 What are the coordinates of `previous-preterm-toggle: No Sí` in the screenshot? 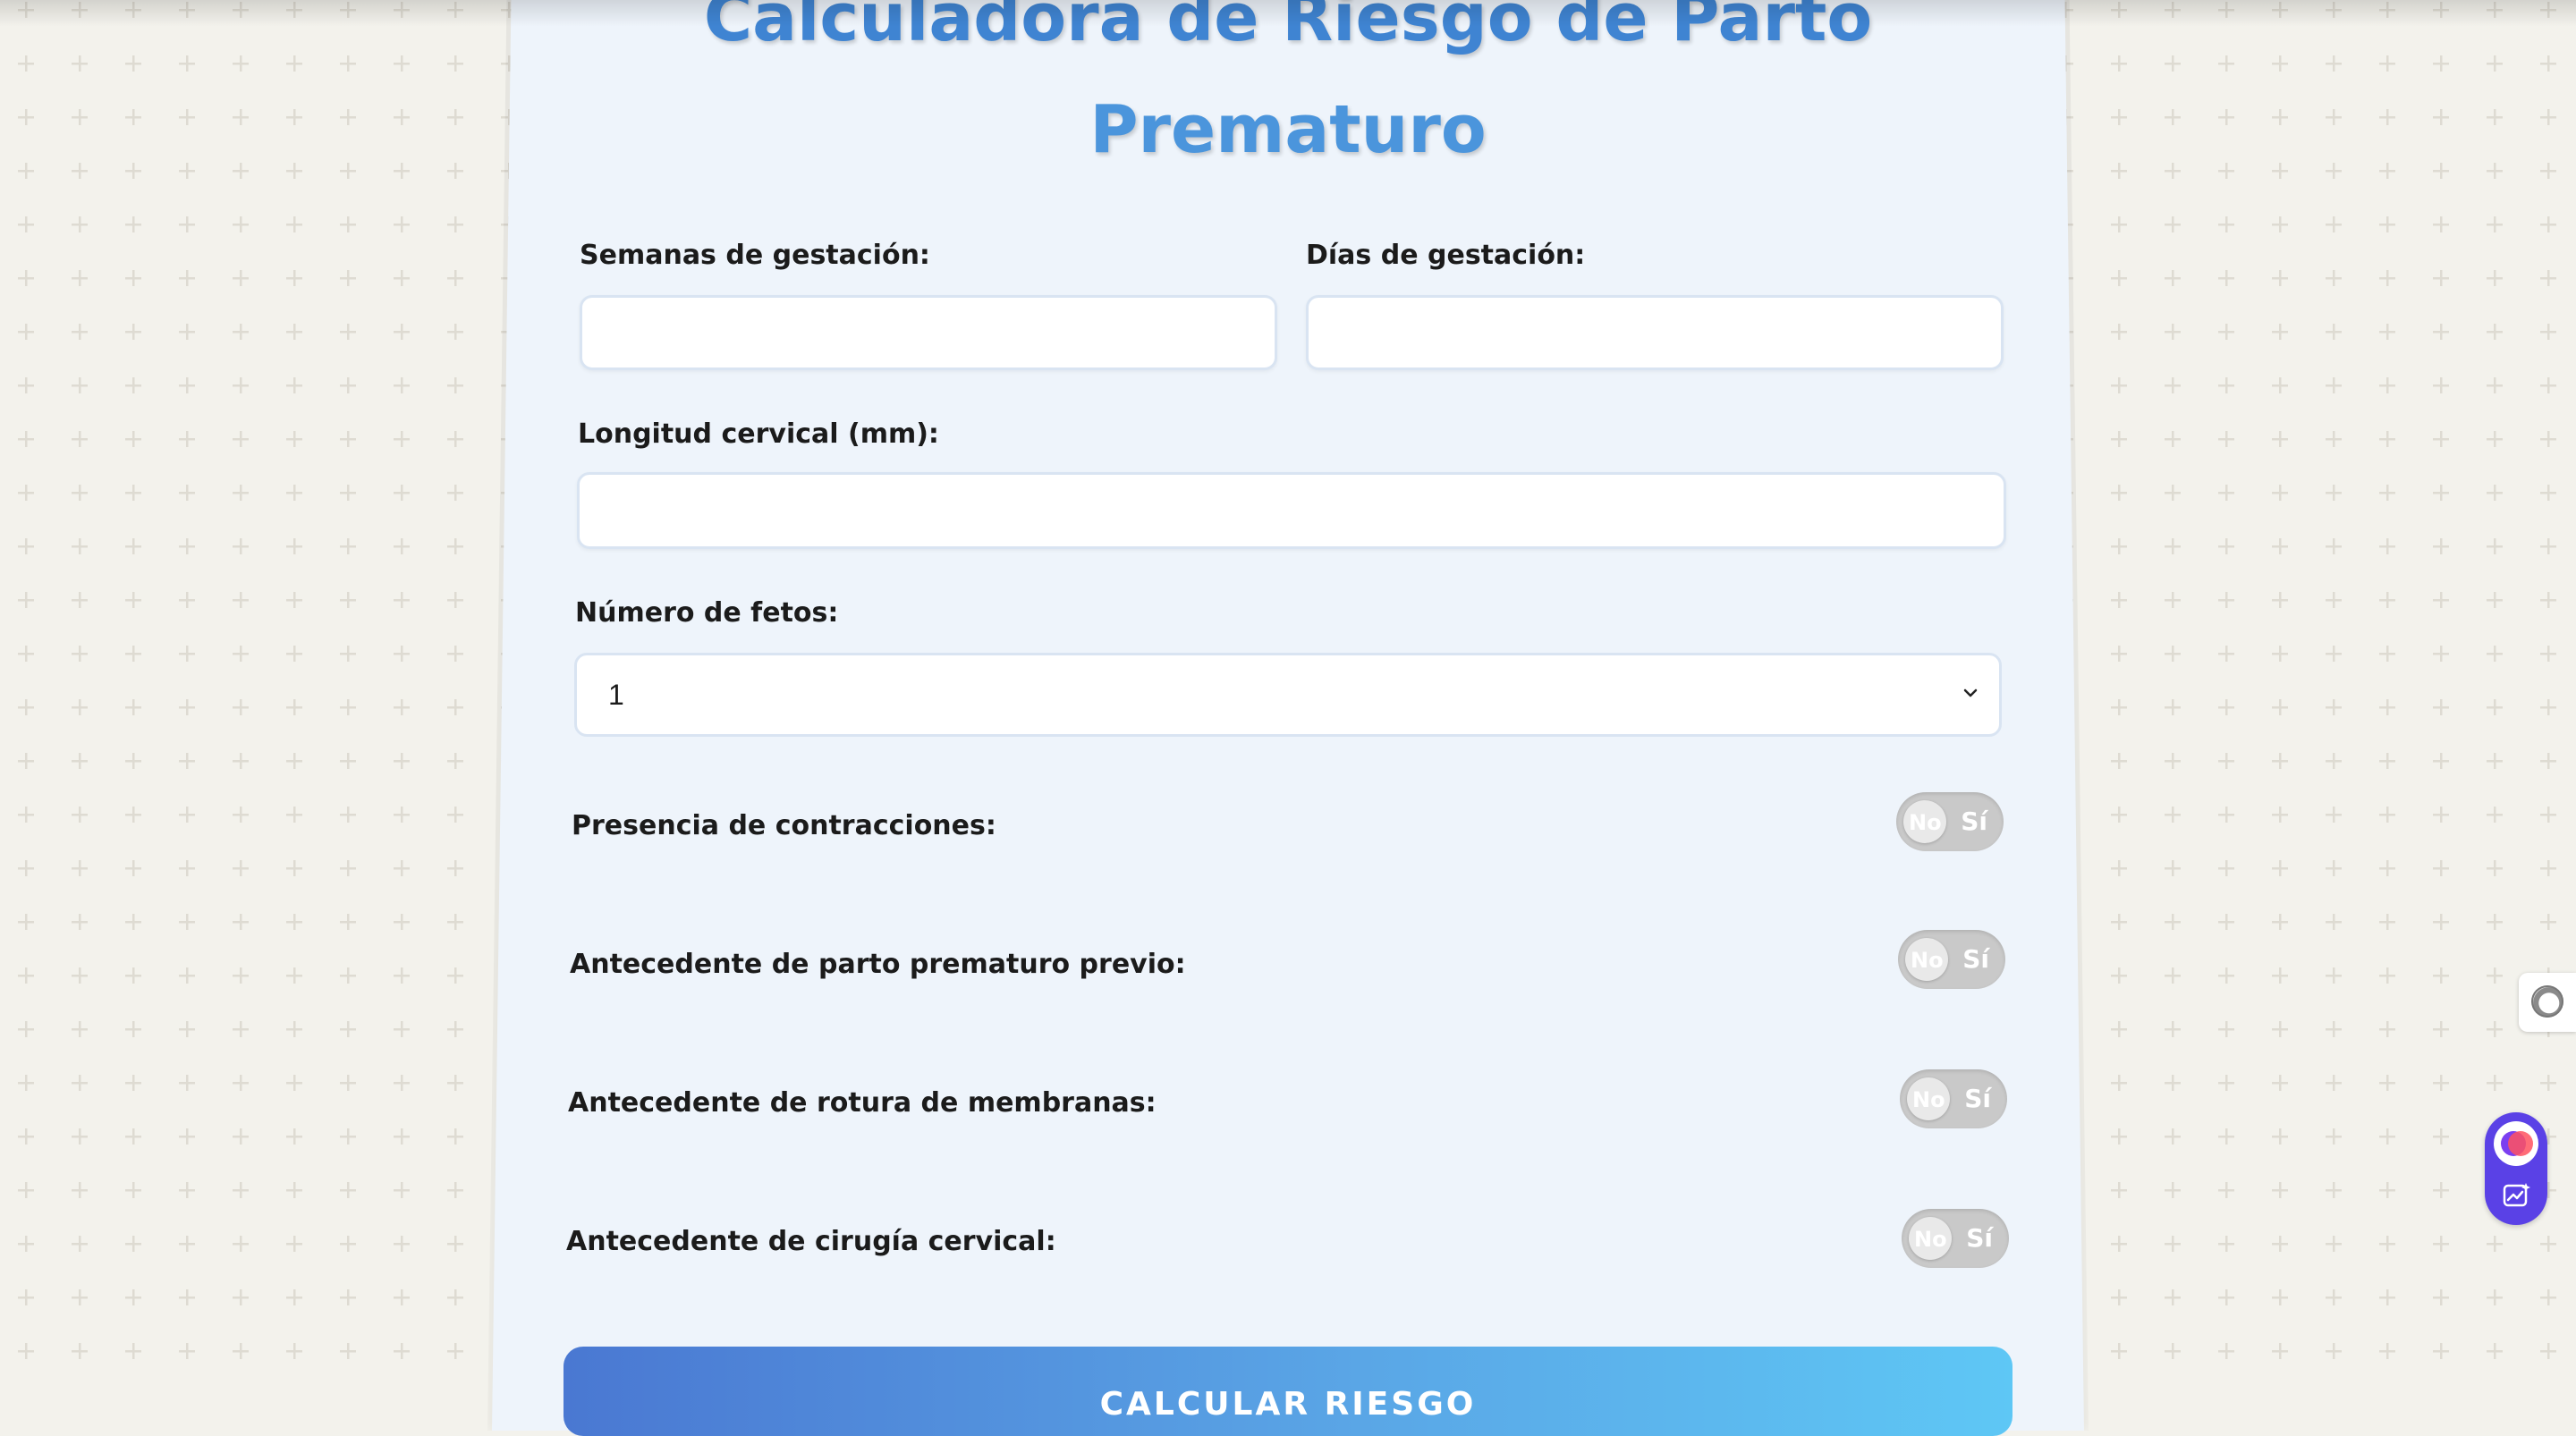 It's located at (1951, 959).